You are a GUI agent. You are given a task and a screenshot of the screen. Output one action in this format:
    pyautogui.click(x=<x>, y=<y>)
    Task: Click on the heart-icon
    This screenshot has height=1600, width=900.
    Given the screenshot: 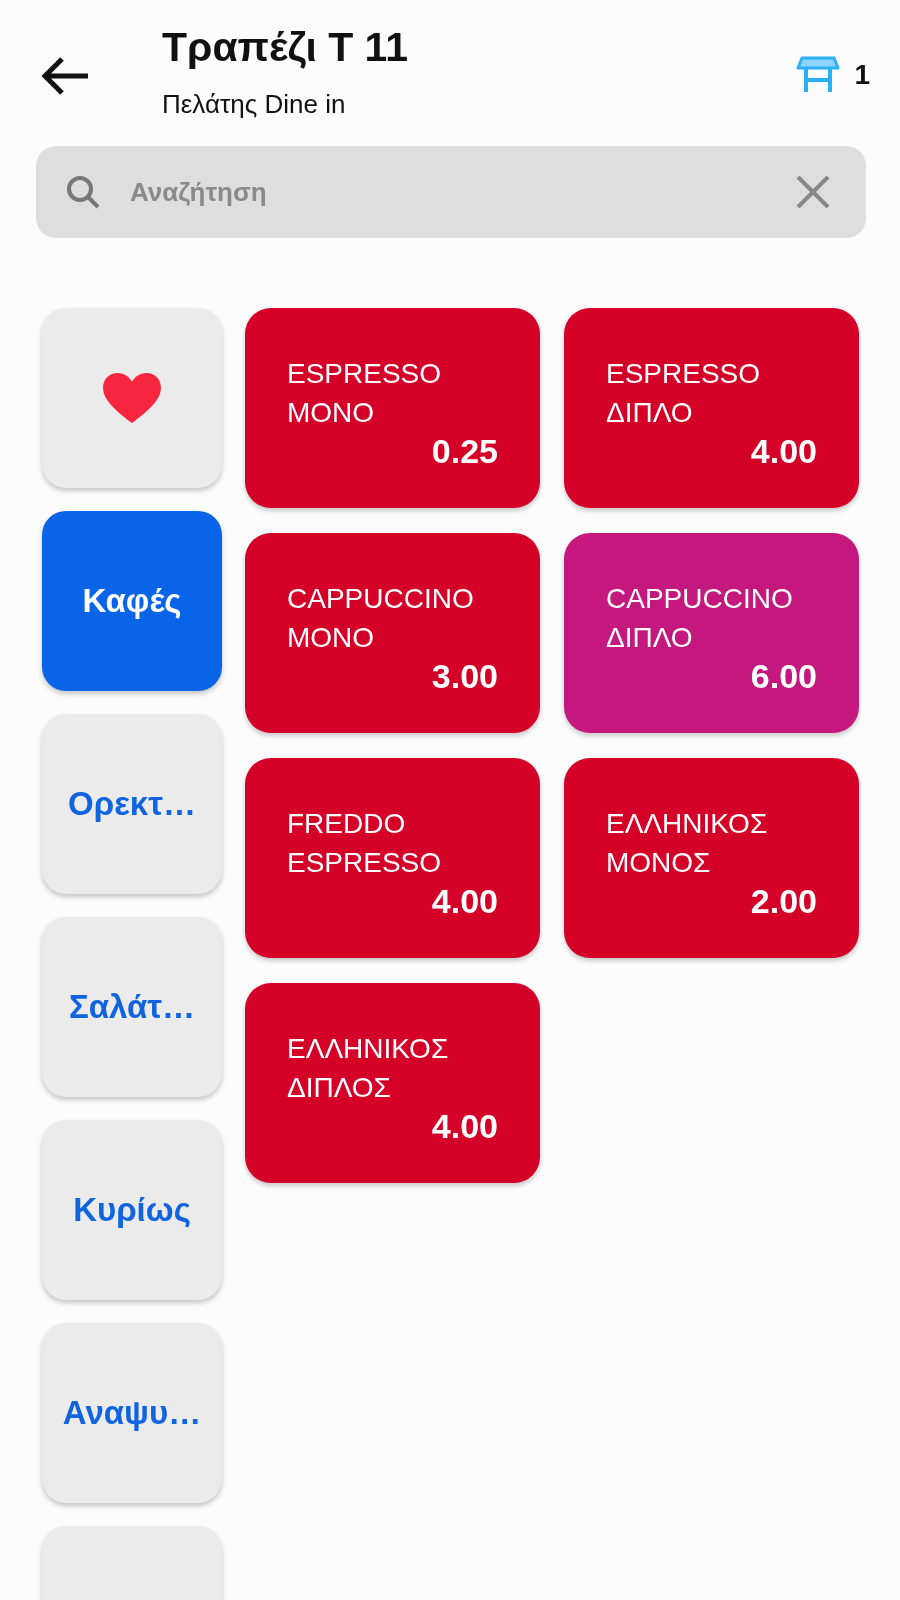 What is the action you would take?
    pyautogui.click(x=132, y=398)
    